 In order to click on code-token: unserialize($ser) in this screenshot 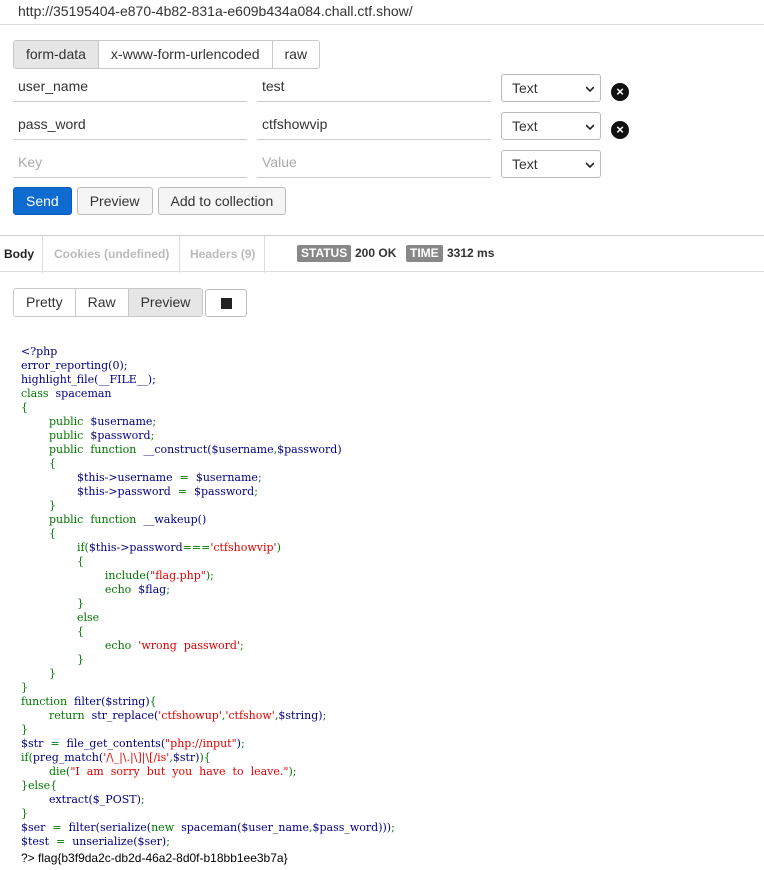, I will do `click(119, 841)`.